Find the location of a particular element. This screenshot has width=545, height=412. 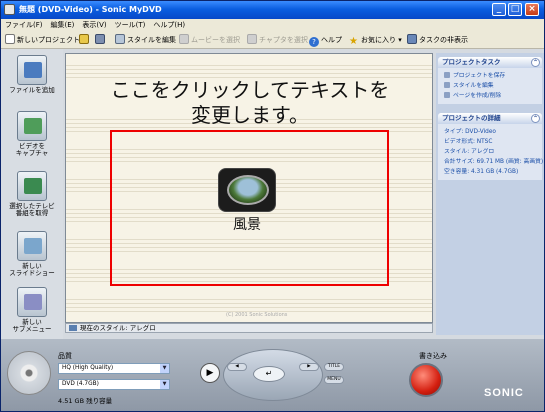

capture-video-icon is located at coordinates (32, 126).